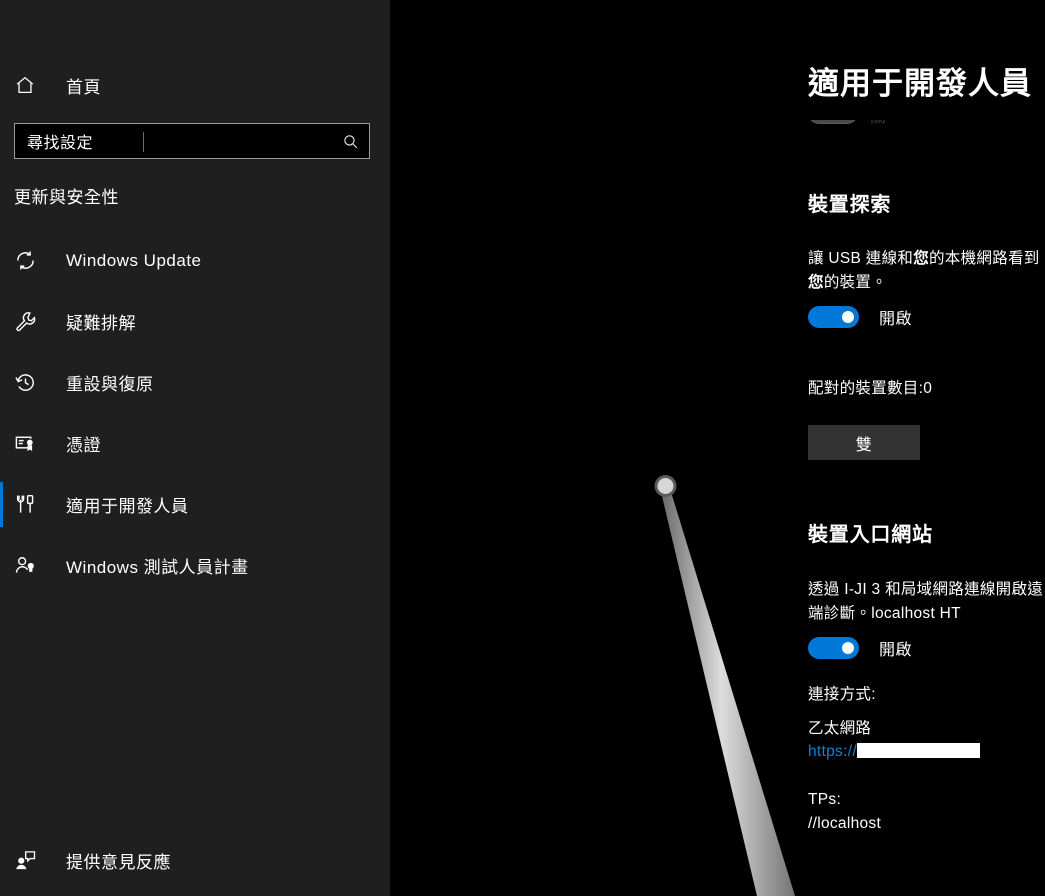 Image resolution: width=1045 pixels, height=896 pixels. I want to click on connect-method-label: 連接方式:, so click(842, 694).